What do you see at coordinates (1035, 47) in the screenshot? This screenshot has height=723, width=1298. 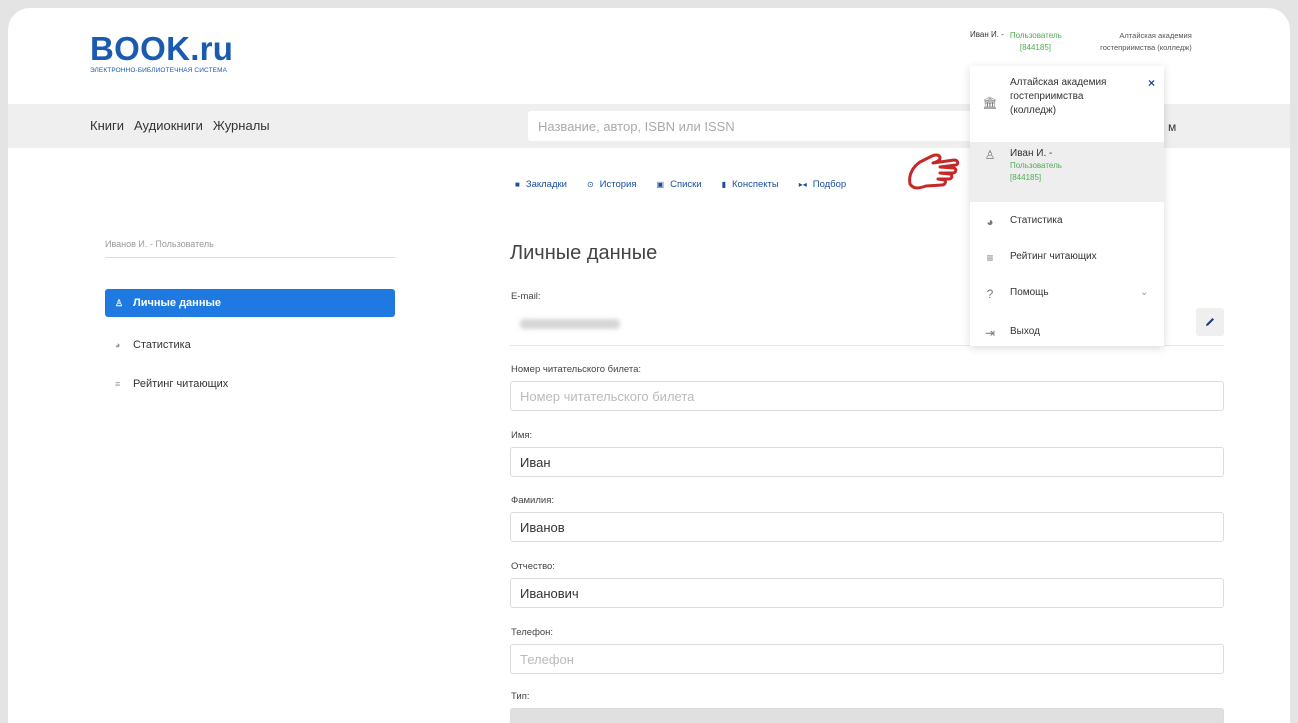 I see `header-user-id: [844185]` at bounding box center [1035, 47].